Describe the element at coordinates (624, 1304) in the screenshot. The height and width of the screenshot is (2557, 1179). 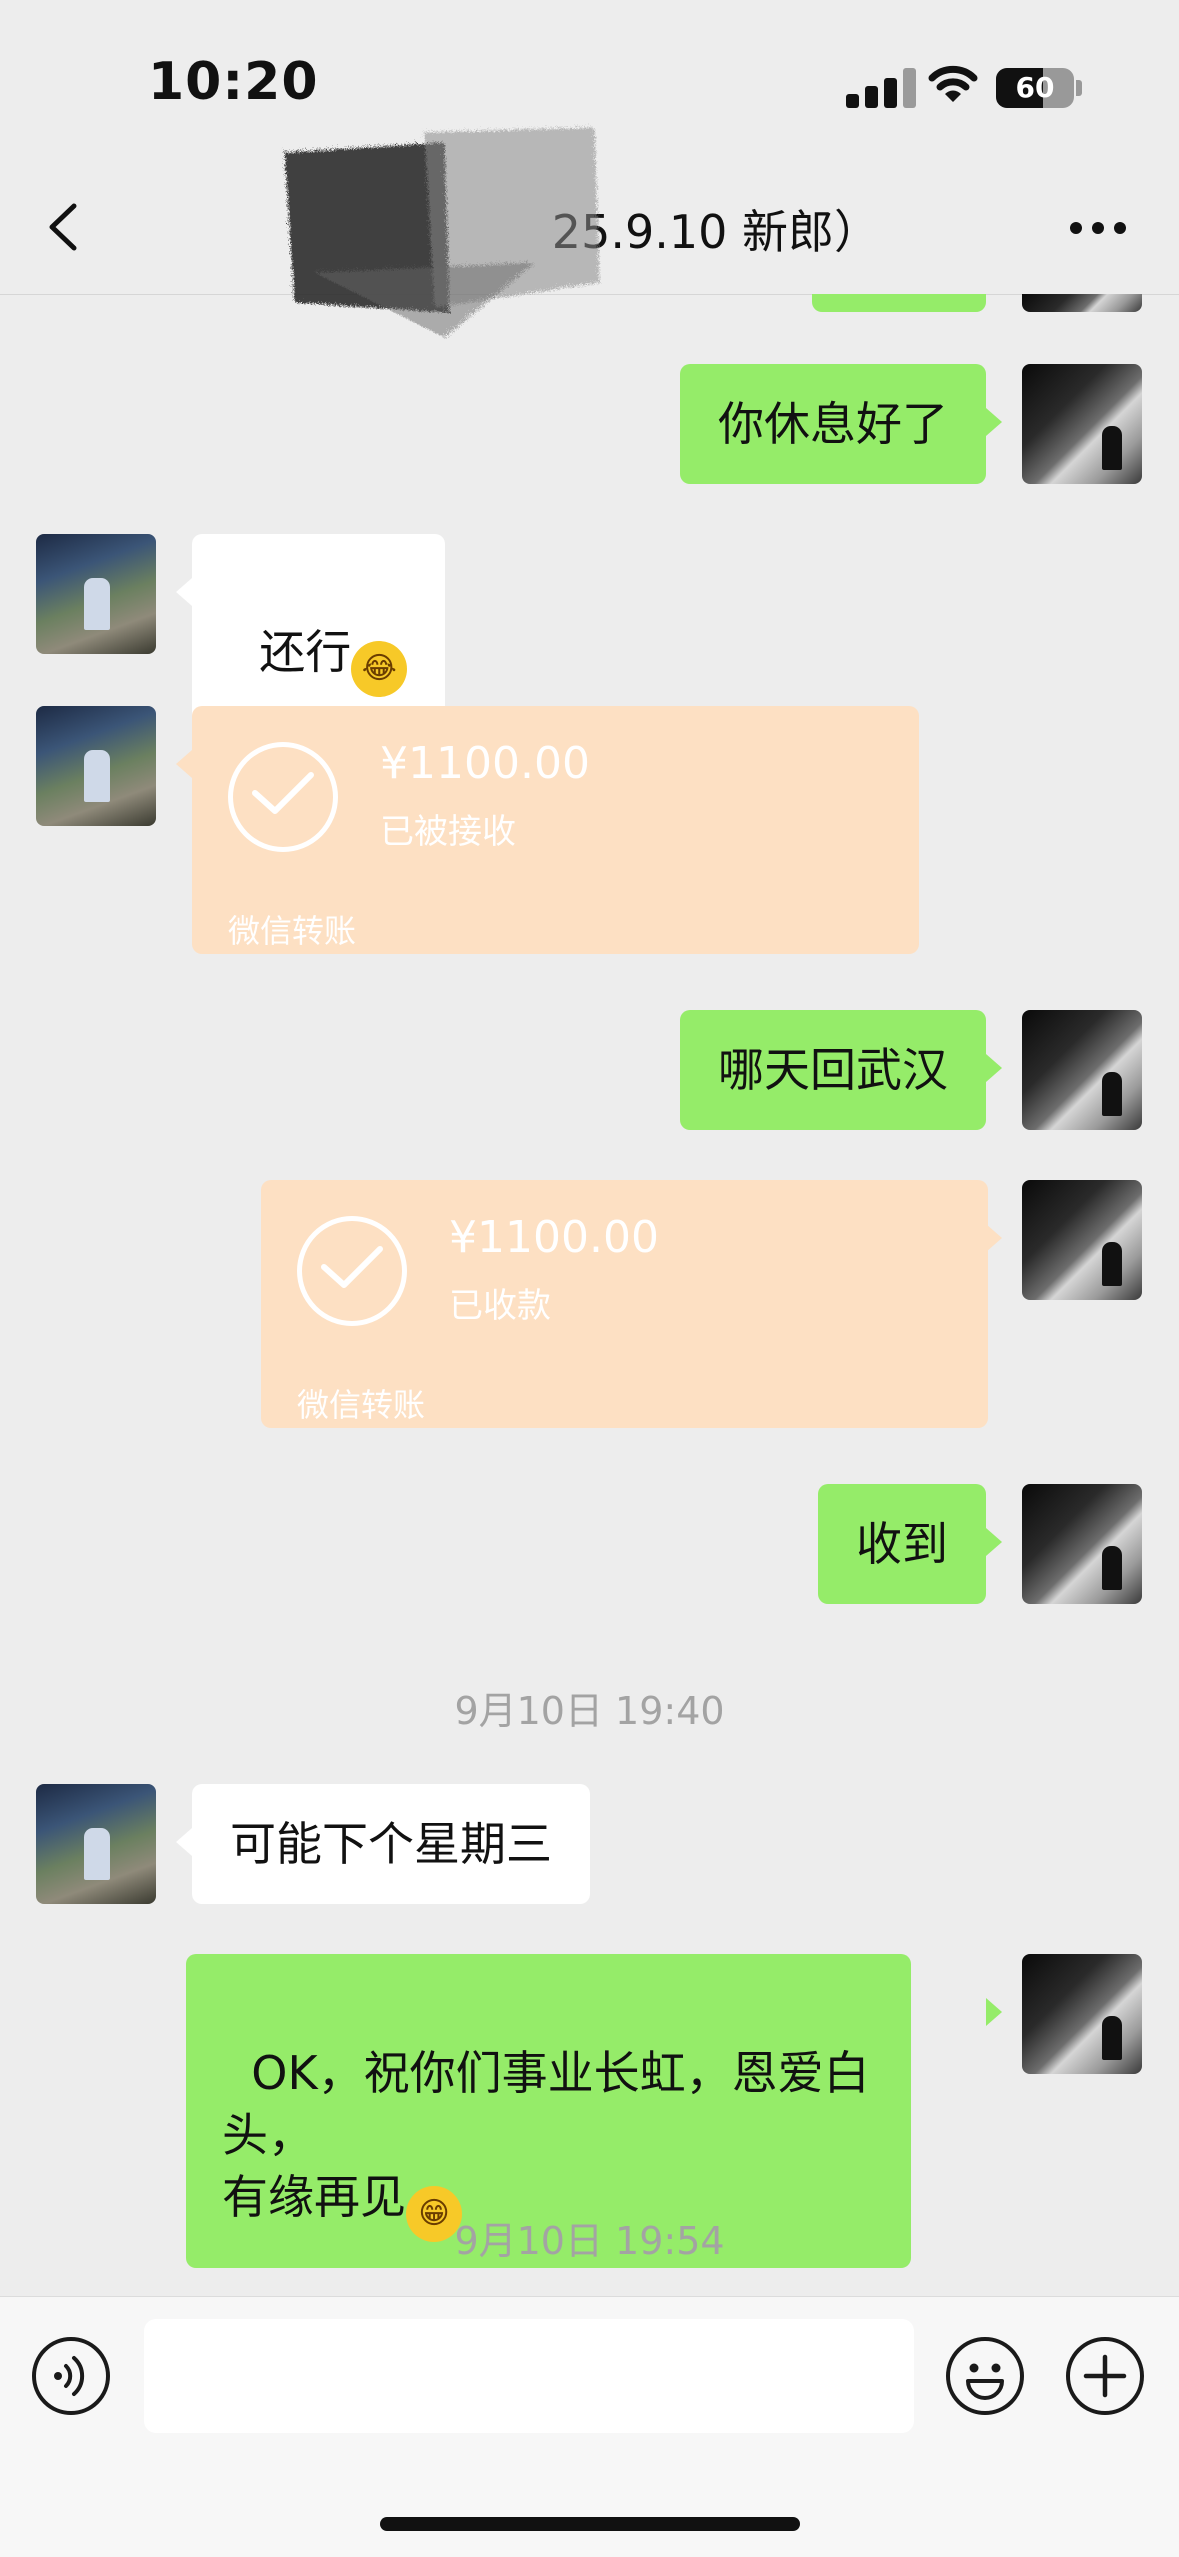
I see `wechat-transfer-card: ¥1100.00 已收款 微信转账` at that location.